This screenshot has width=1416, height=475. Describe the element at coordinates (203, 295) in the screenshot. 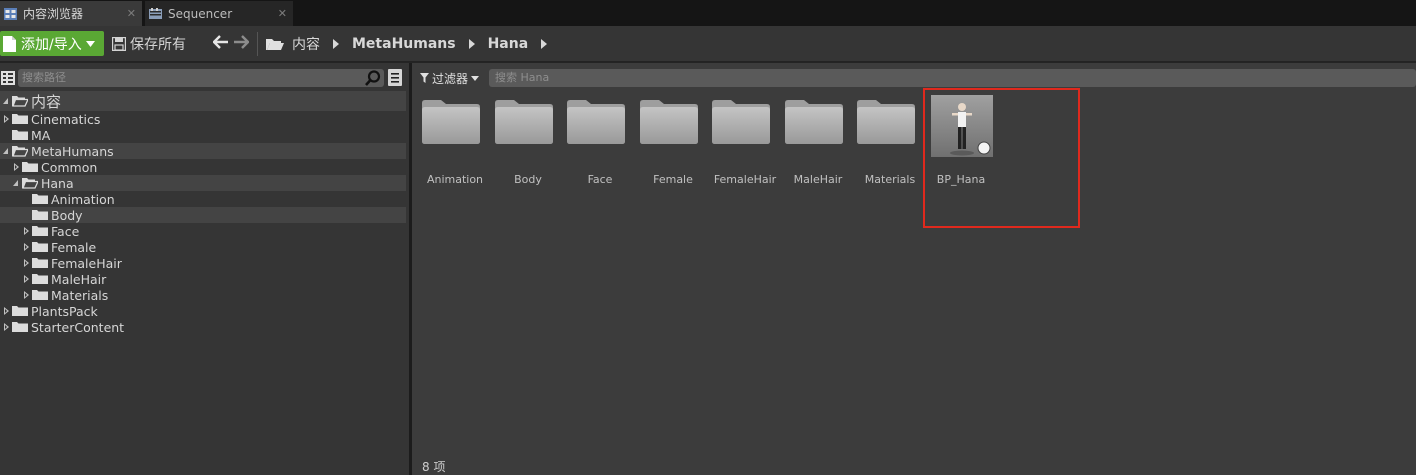

I see `tree-item: Materials` at that location.